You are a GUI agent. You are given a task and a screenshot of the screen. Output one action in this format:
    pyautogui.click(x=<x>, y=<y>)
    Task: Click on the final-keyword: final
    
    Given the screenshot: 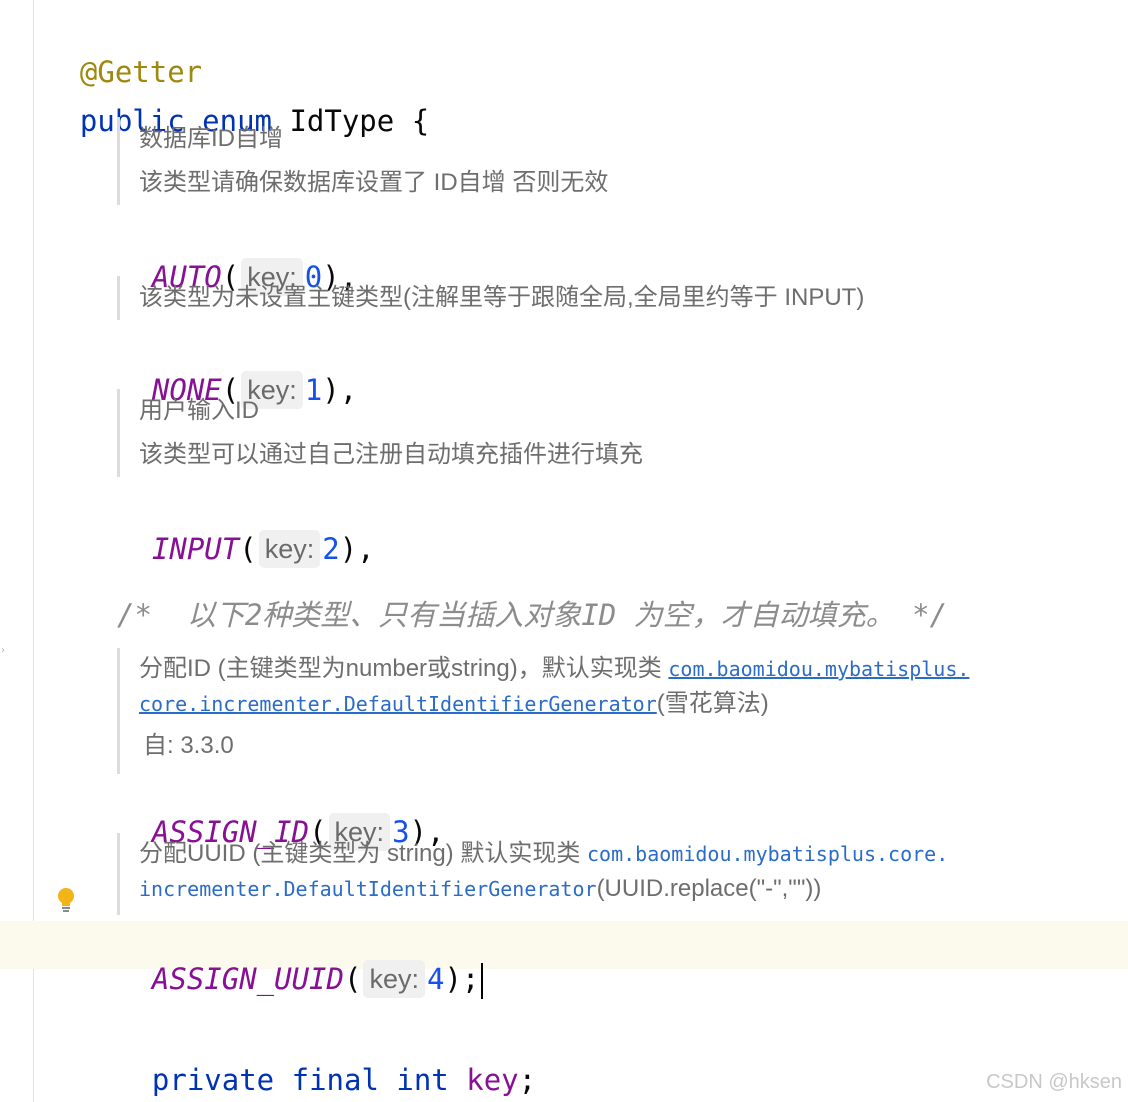 What is the action you would take?
    pyautogui.click(x=335, y=1080)
    